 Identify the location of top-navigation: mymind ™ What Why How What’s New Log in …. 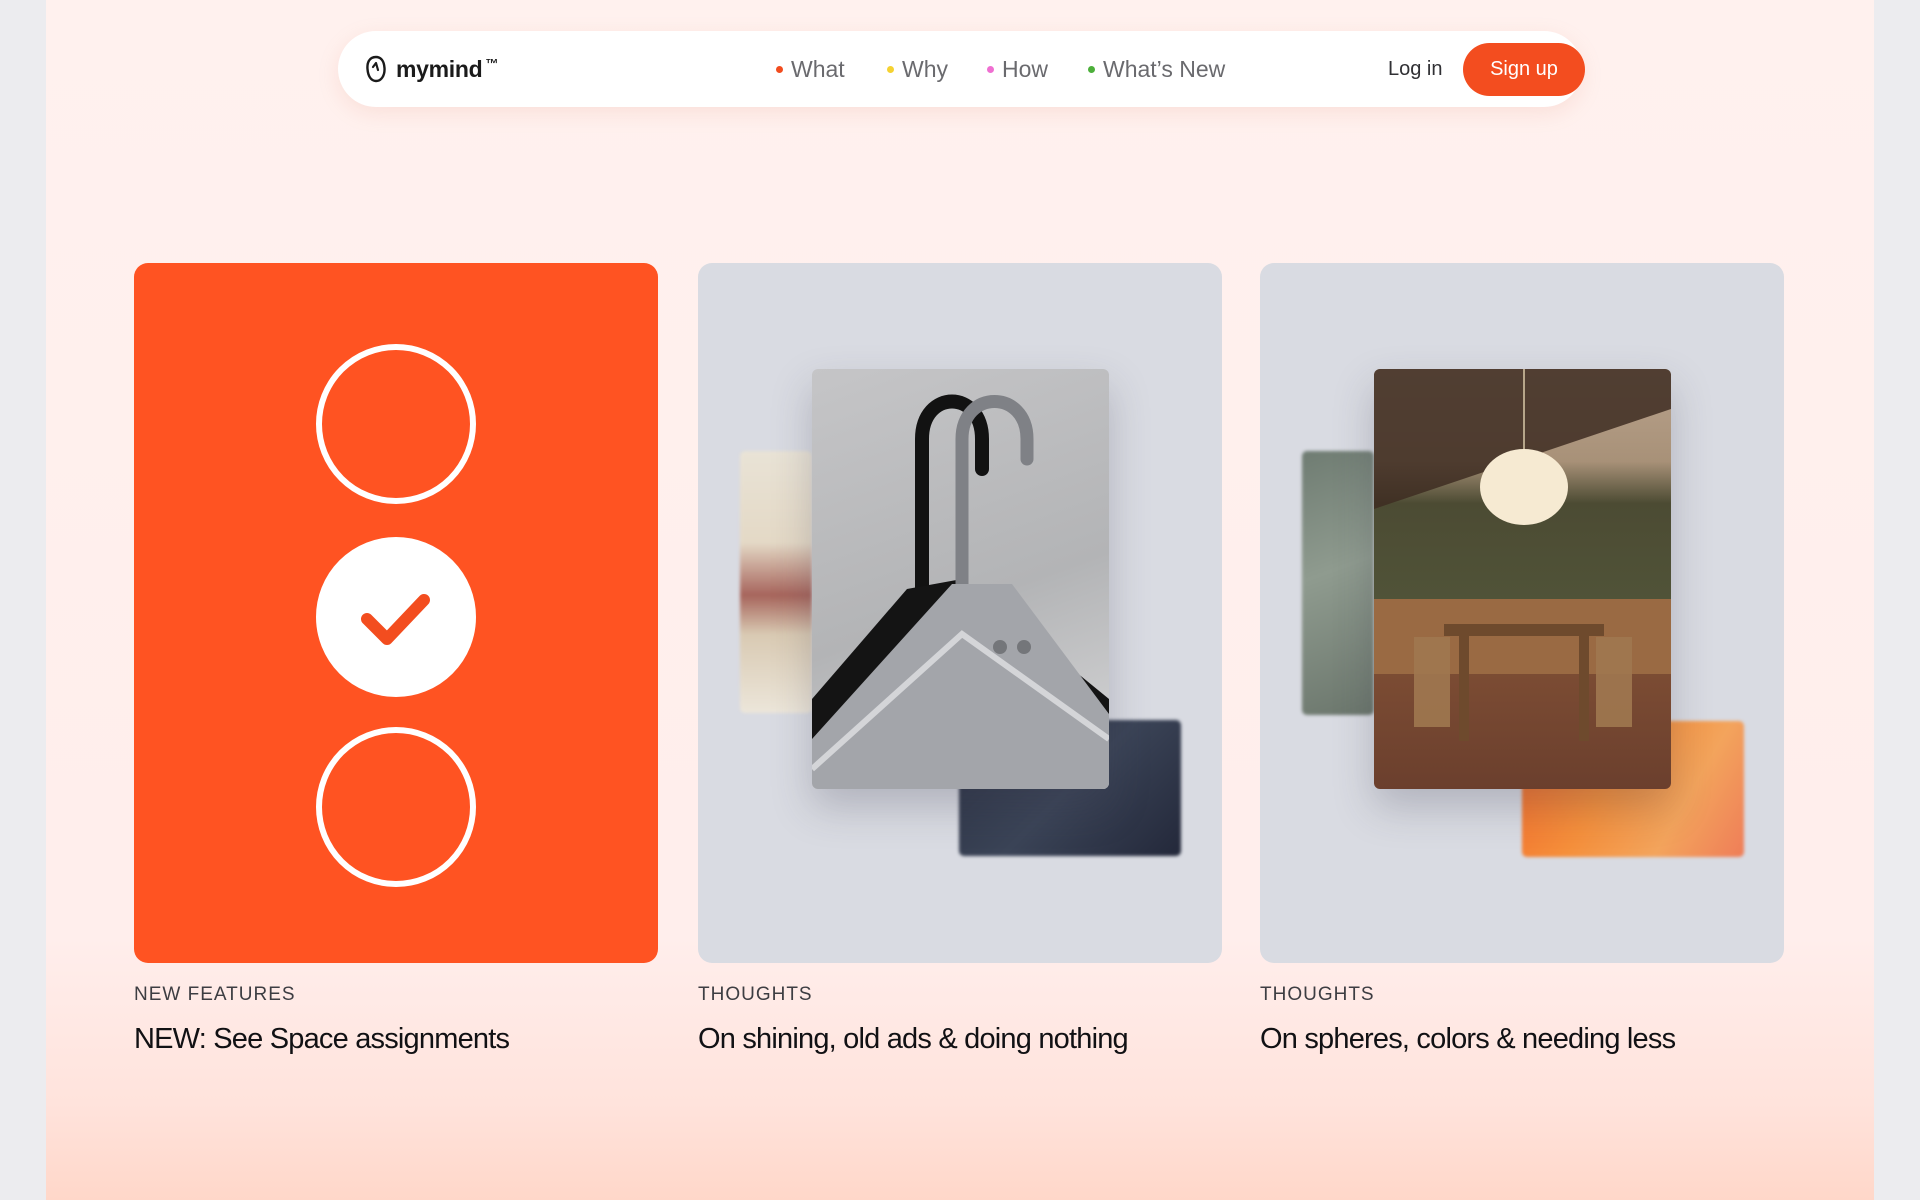
(961, 69).